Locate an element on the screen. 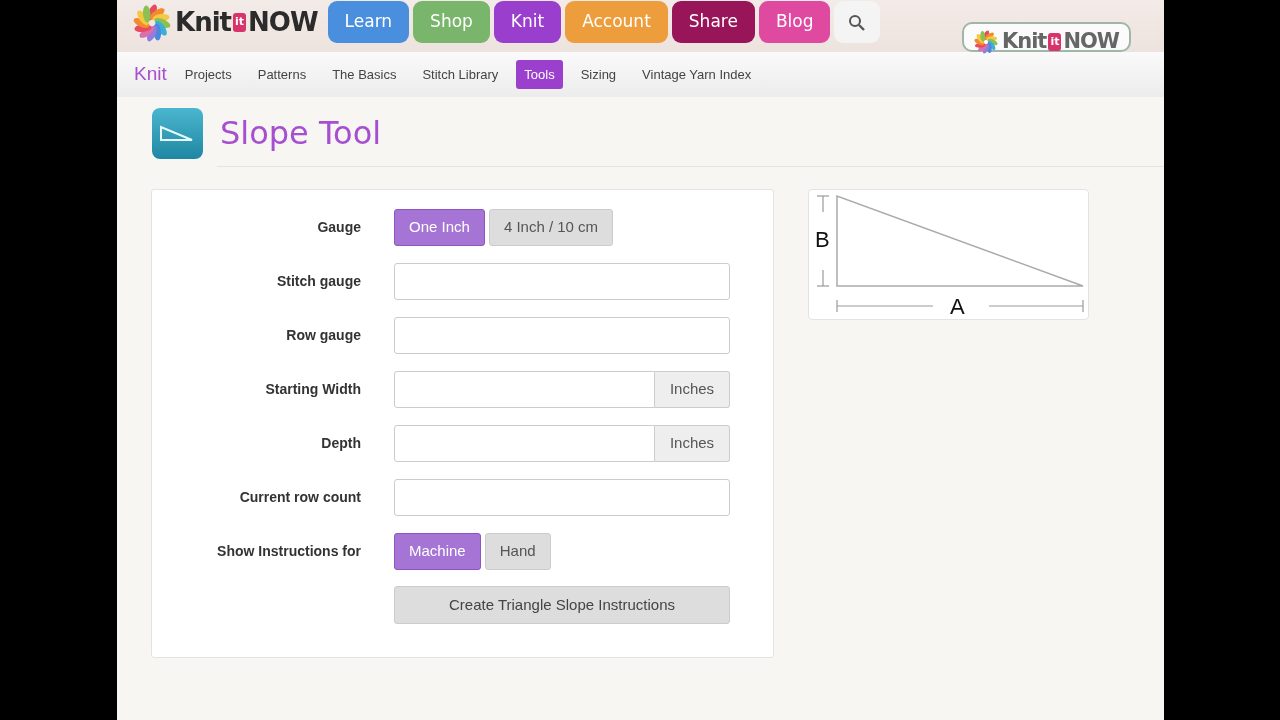  toggle-button: Hand is located at coordinates (517, 551).